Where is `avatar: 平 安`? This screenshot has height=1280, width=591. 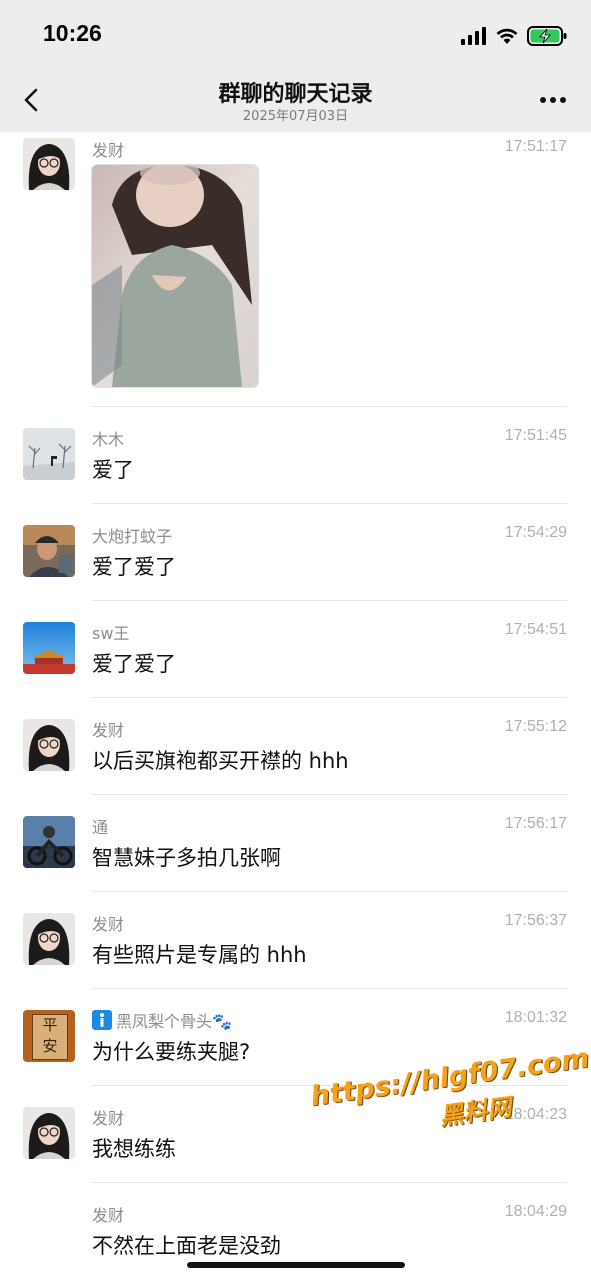 avatar: 平 安 is located at coordinates (49, 1036).